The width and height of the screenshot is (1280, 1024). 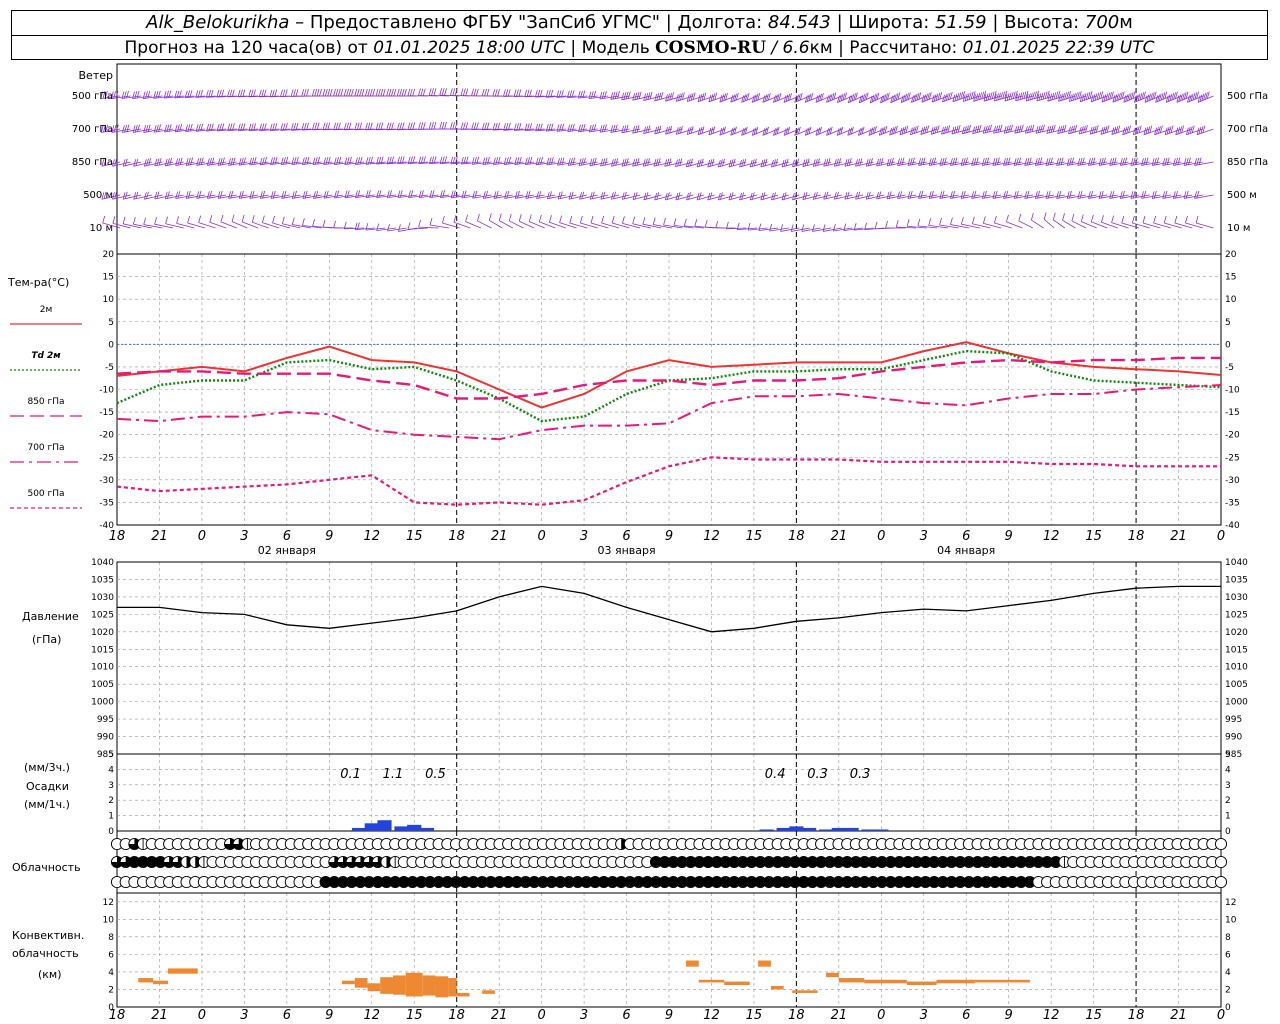 What do you see at coordinates (109, 920) in the screenshot?
I see `conv-ytick-left-1: 10` at bounding box center [109, 920].